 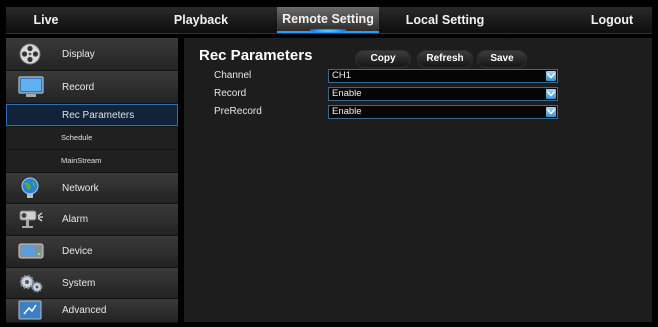 What do you see at coordinates (445, 59) in the screenshot?
I see `refresh-button: Refresh` at bounding box center [445, 59].